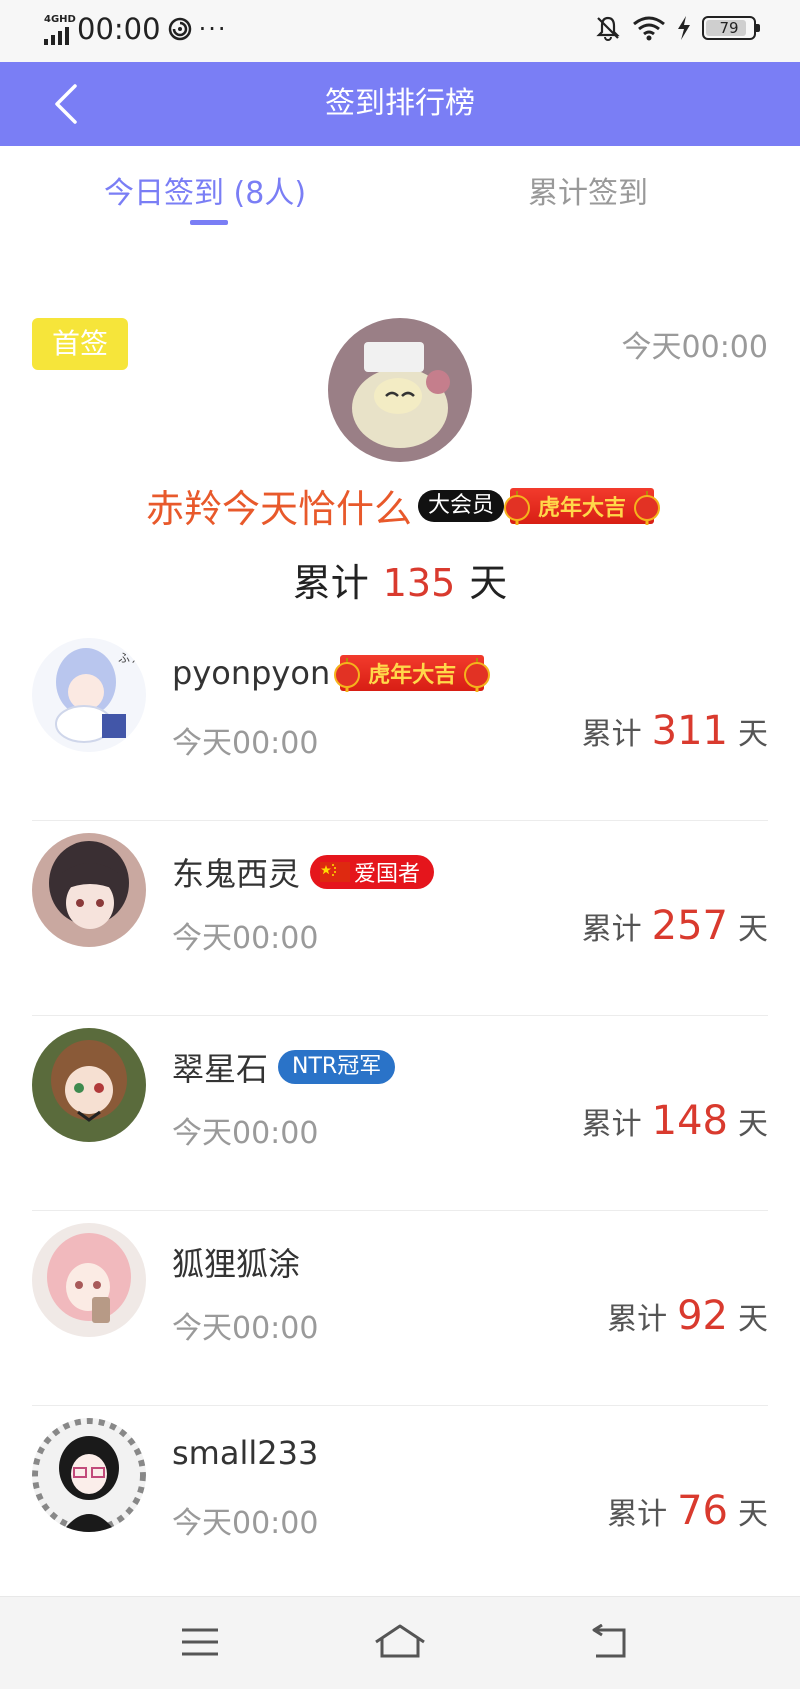 The width and height of the screenshot is (800, 1689). I want to click on total-days: 累计 148 天, so click(675, 1121).